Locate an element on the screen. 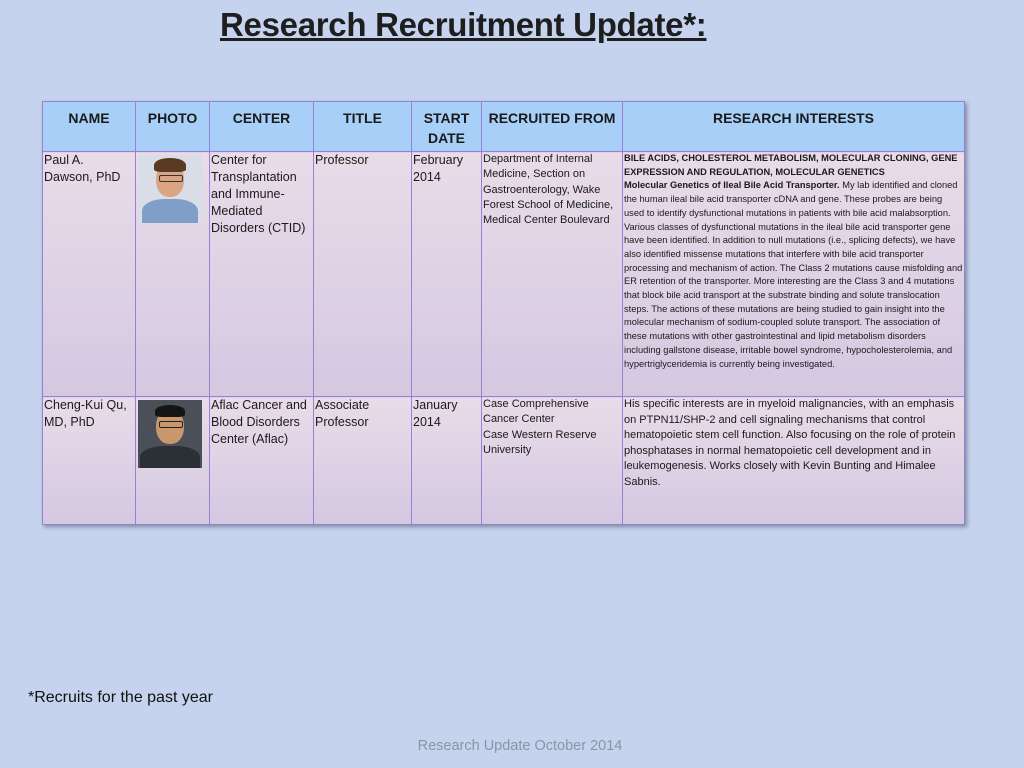 The image size is (1024, 768). recruit-title: Associate Professor is located at coordinates (342, 413).